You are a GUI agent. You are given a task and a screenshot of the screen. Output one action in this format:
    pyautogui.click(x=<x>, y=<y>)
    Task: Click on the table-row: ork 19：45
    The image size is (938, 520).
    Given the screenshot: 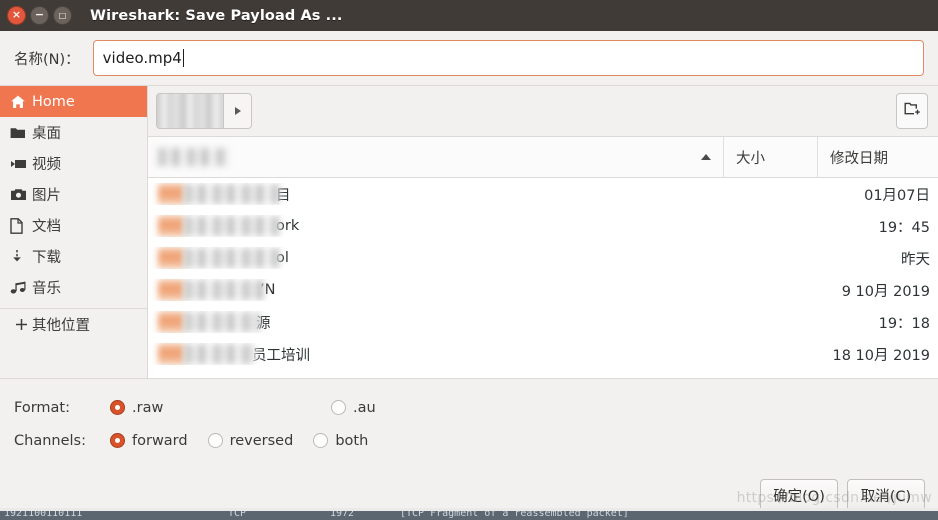 What is the action you would take?
    pyautogui.click(x=543, y=226)
    